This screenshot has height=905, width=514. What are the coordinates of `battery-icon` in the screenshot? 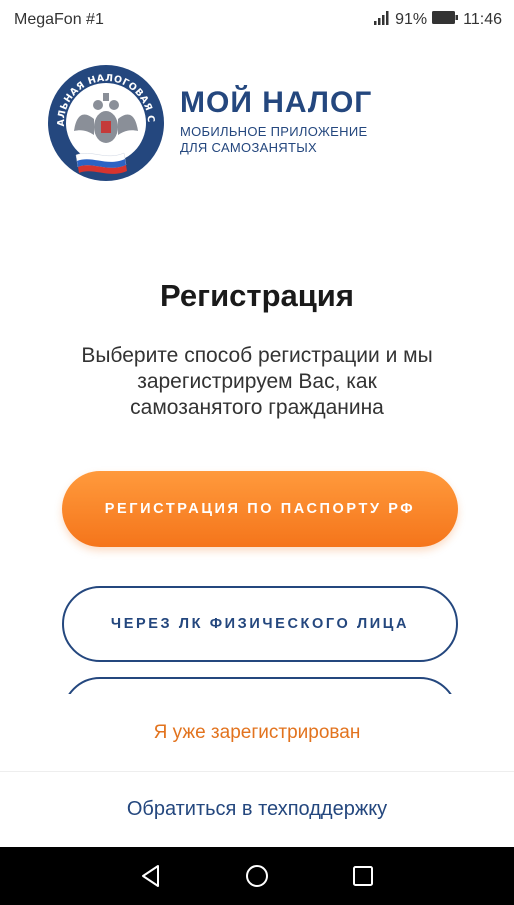 It's located at (445, 20).